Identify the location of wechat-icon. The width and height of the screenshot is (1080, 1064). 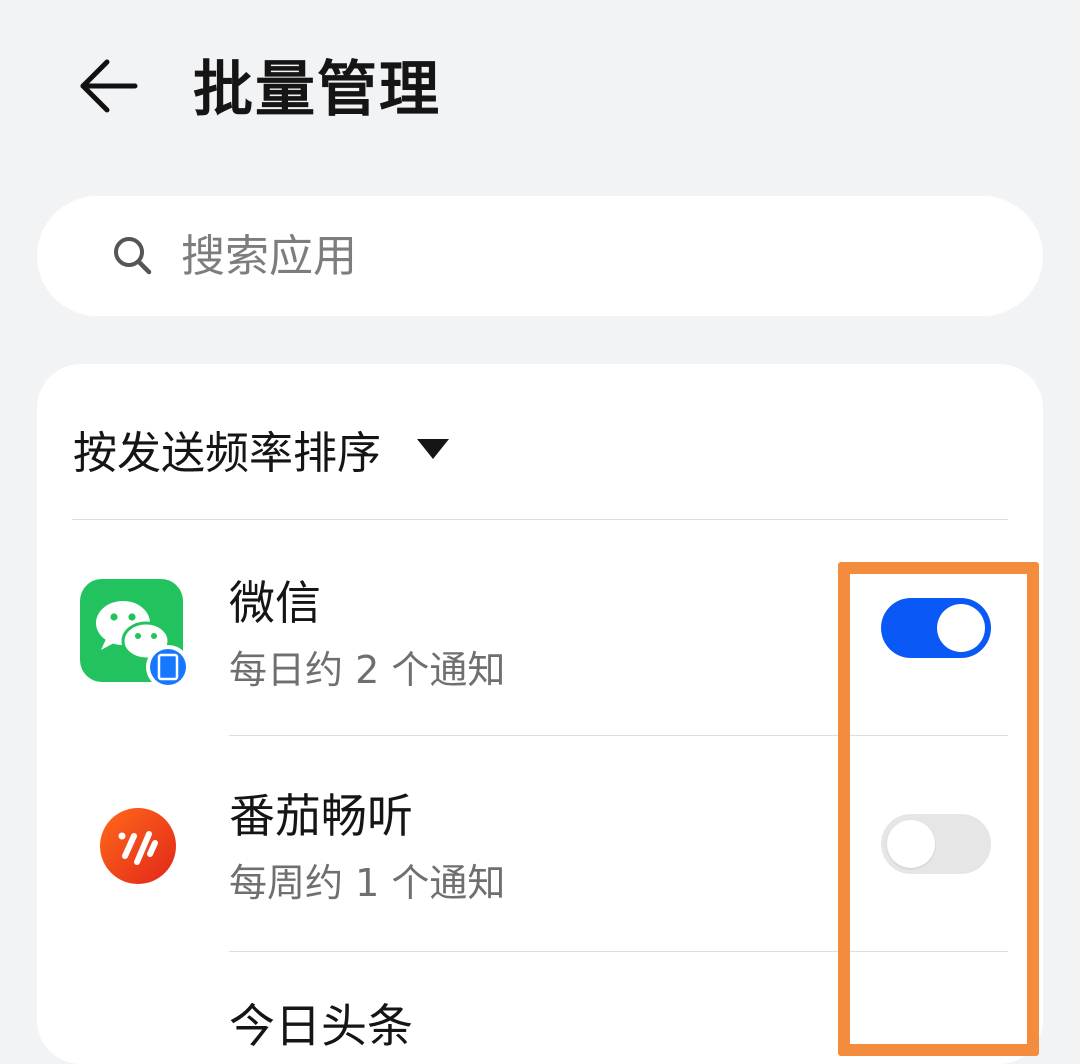
(136, 635).